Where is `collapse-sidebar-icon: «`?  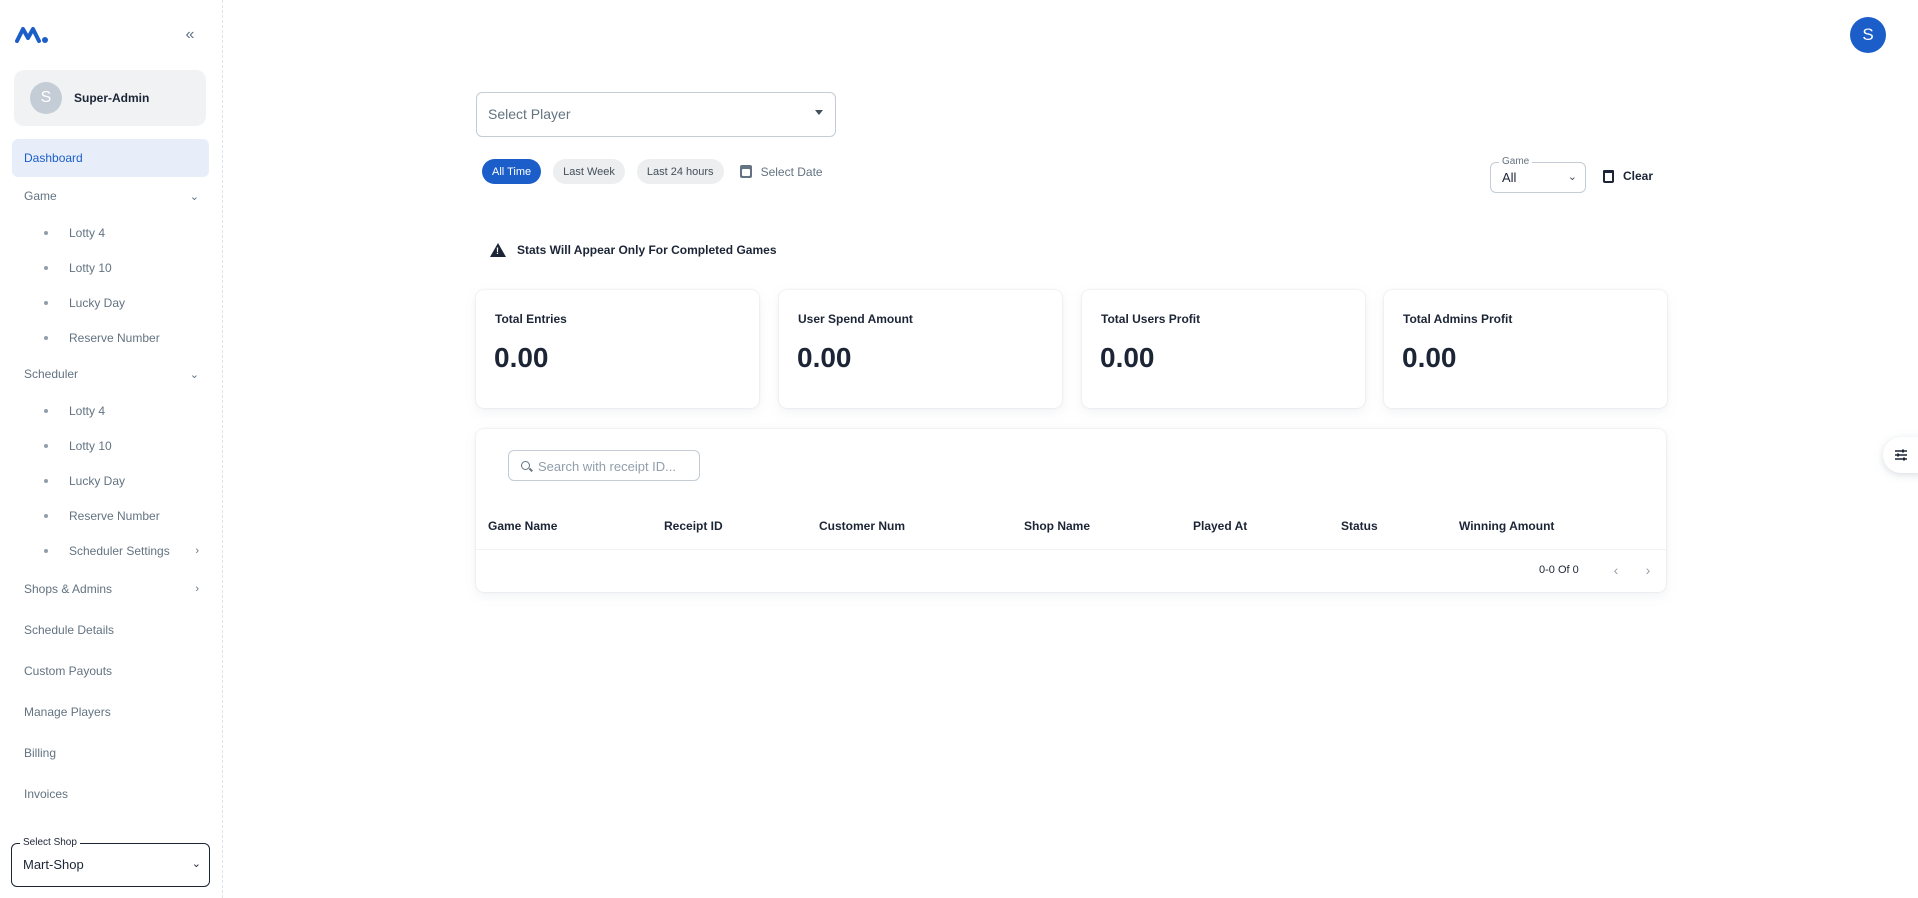 collapse-sidebar-icon: « is located at coordinates (190, 35).